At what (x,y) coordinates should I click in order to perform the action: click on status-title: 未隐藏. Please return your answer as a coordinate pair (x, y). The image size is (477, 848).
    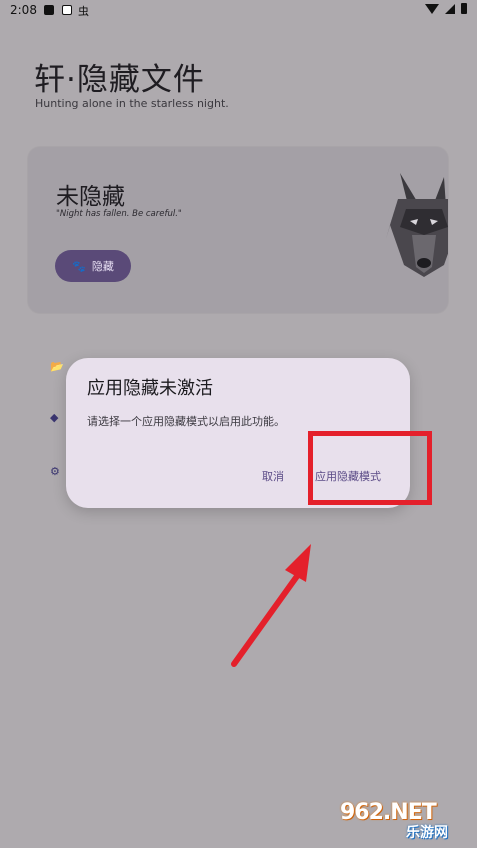
    Looking at the image, I should click on (90, 197).